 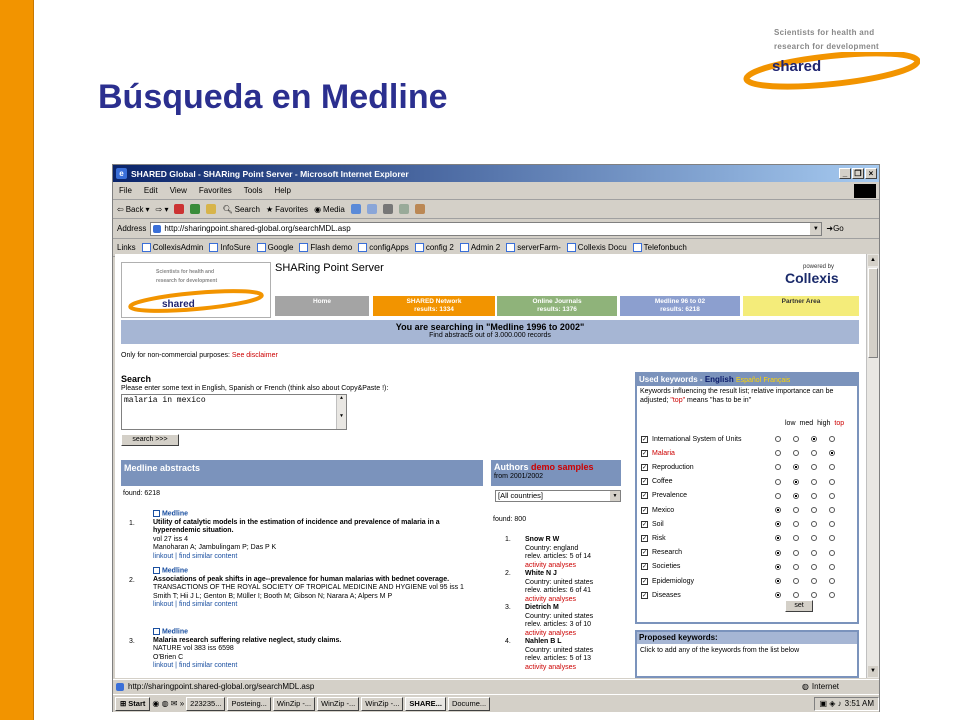 I want to click on textarea-scrollbar: ▲ ▼, so click(x=341, y=412).